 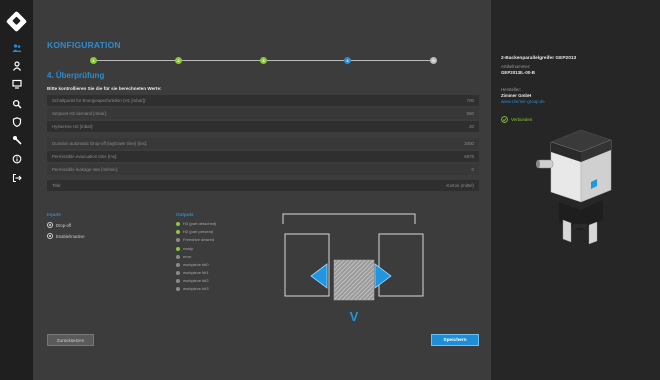 What do you see at coordinates (263, 169) in the screenshot?
I see `param-row: Permissible leakage rate [ml/min]: 0` at bounding box center [263, 169].